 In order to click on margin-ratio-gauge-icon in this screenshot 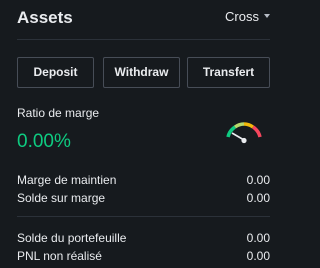, I will do `click(244, 133)`.